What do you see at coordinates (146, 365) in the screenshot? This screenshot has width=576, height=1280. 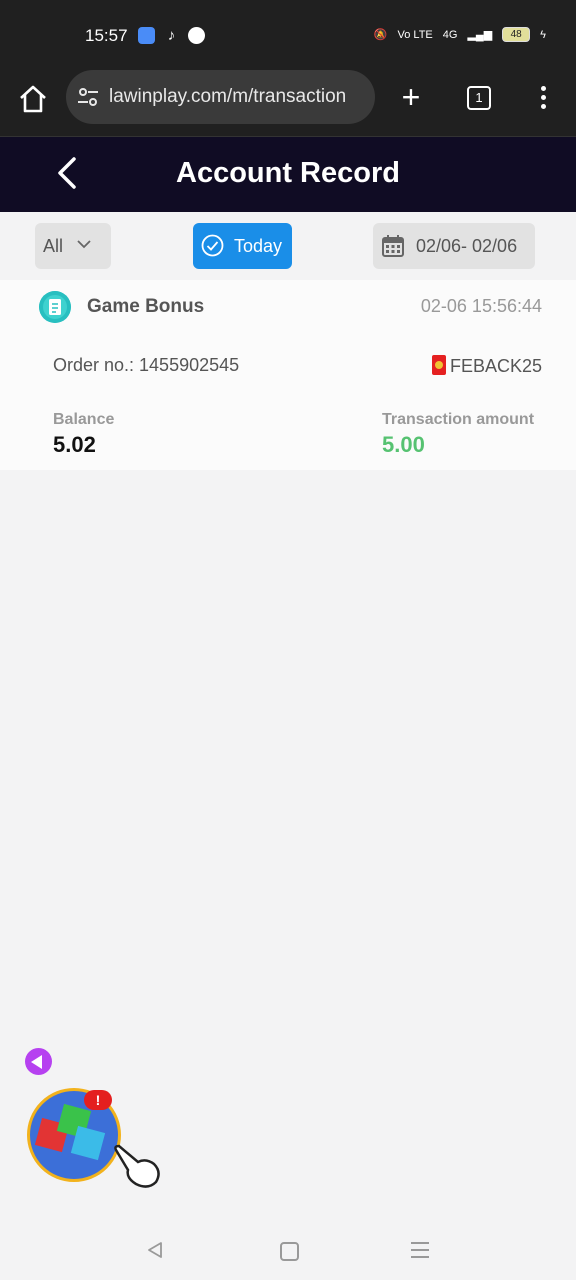 I see `order-number: Order no.: 1455902545` at bounding box center [146, 365].